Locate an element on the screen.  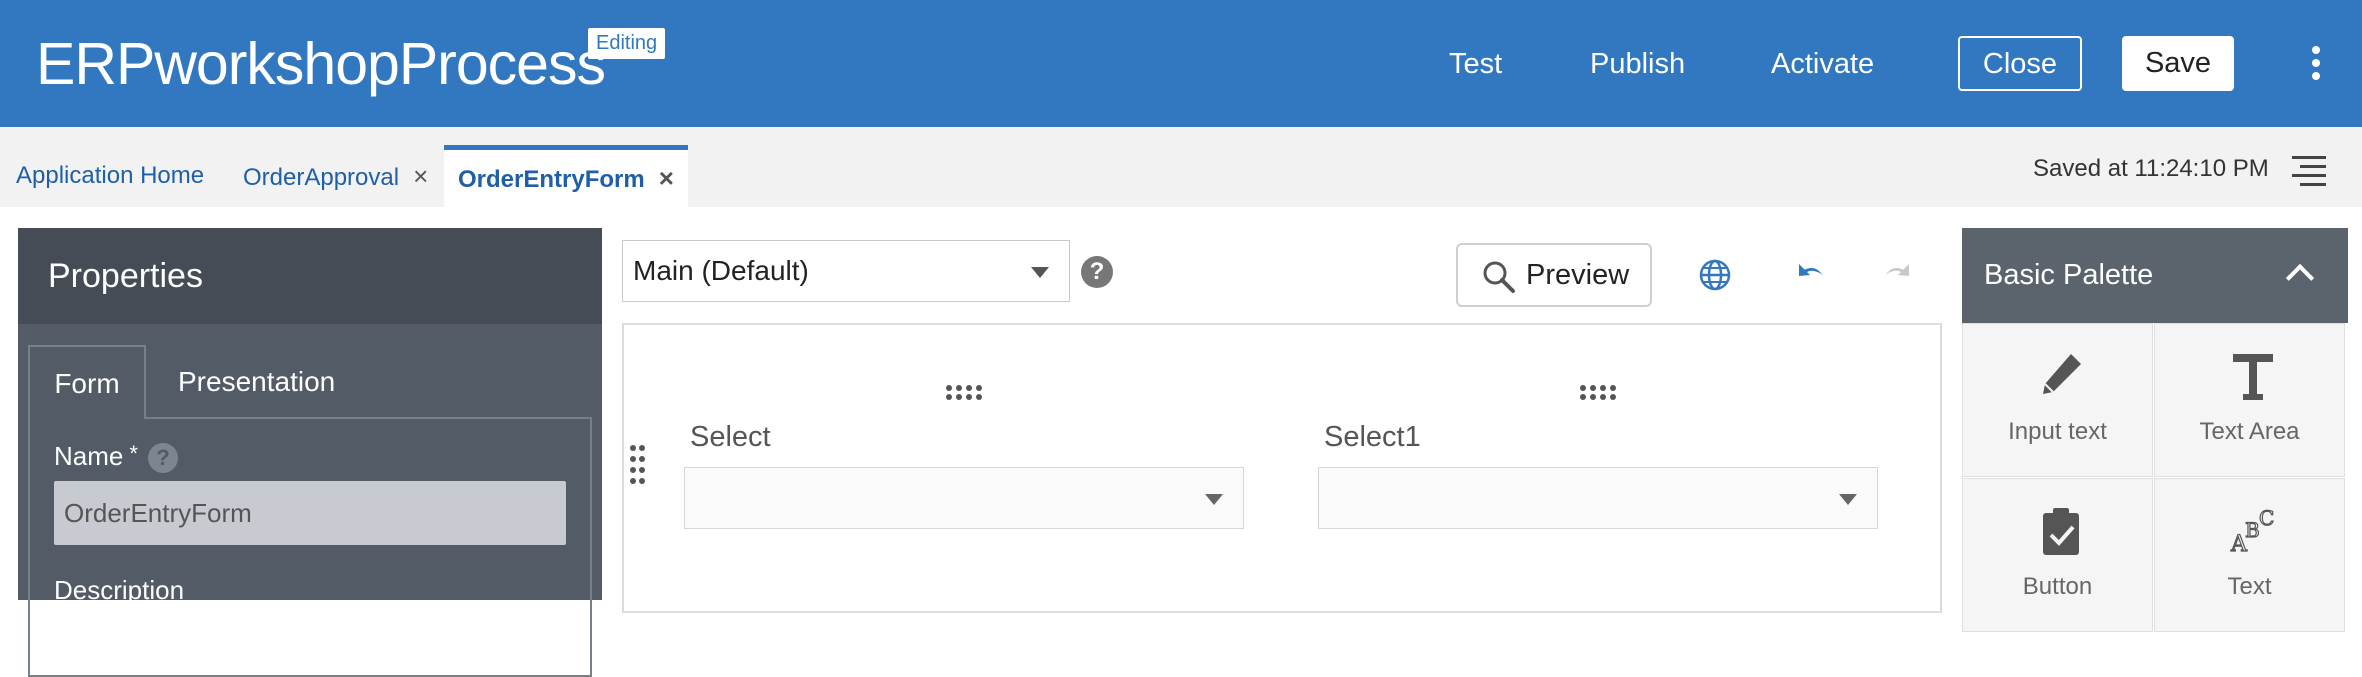
app-title: ERPworkshopProcess is located at coordinates (321, 64).